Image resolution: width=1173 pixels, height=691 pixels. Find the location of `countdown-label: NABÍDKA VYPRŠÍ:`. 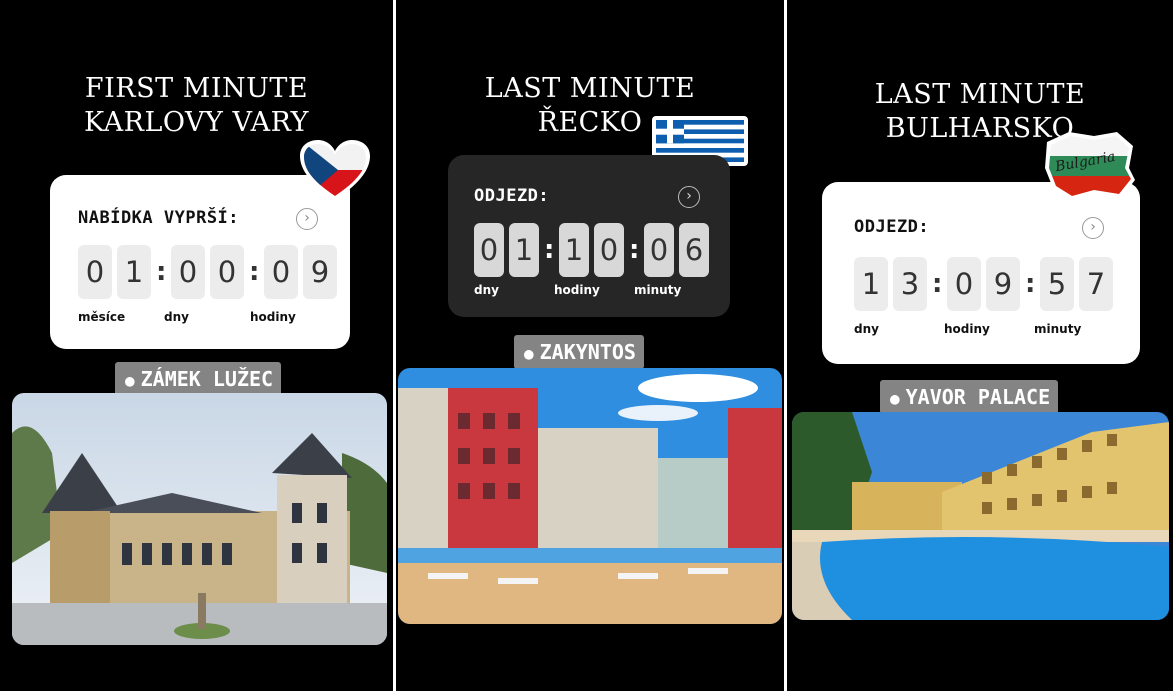

countdown-label: NABÍDKA VYPRŠÍ: is located at coordinates (159, 218).